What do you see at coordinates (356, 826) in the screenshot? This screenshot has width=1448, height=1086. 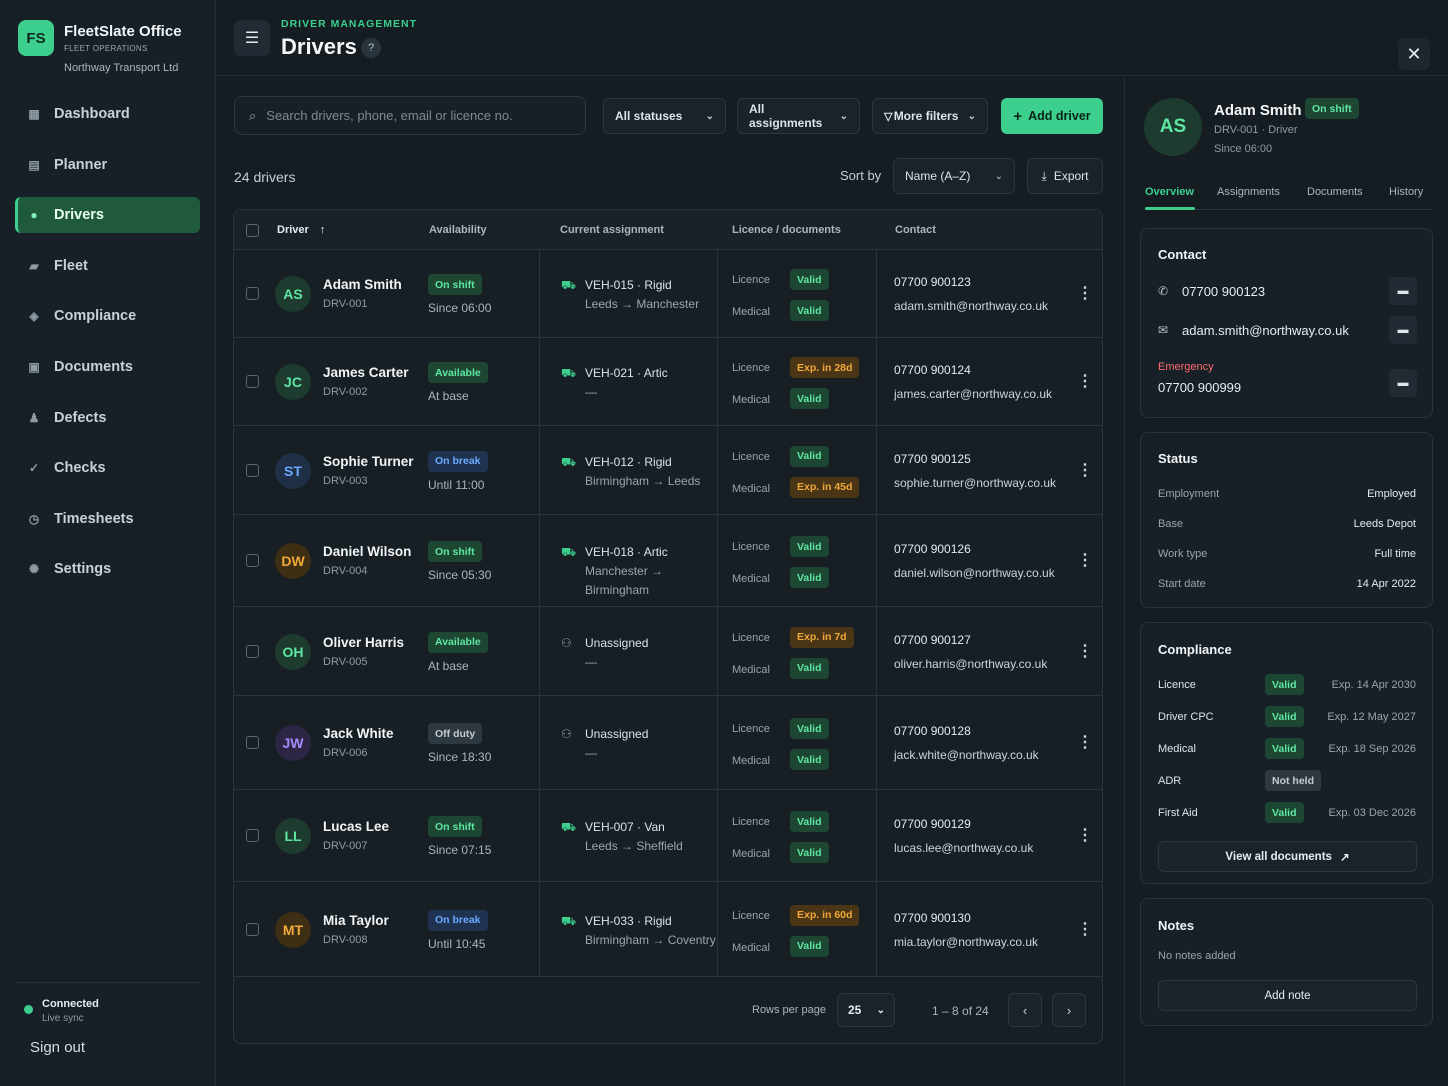 I see `driver-name: Lucas Lee` at bounding box center [356, 826].